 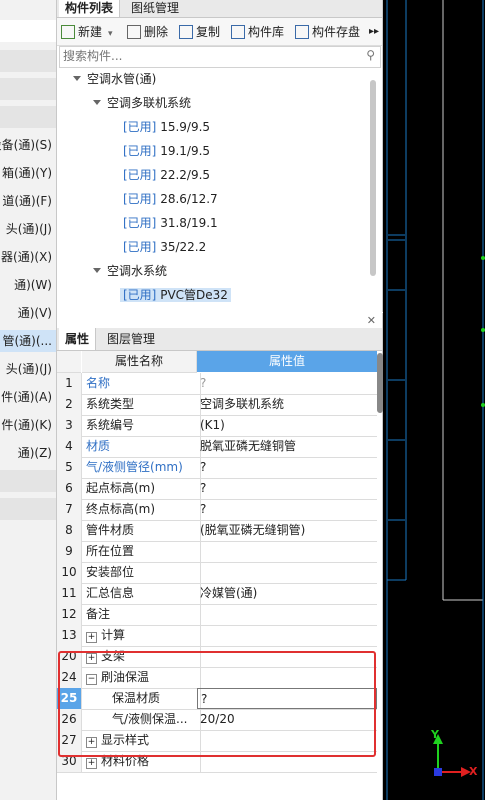 What do you see at coordinates (170, 199) in the screenshot?
I see `tree-item-pipe: [已用] 28.6/12.7` at bounding box center [170, 199].